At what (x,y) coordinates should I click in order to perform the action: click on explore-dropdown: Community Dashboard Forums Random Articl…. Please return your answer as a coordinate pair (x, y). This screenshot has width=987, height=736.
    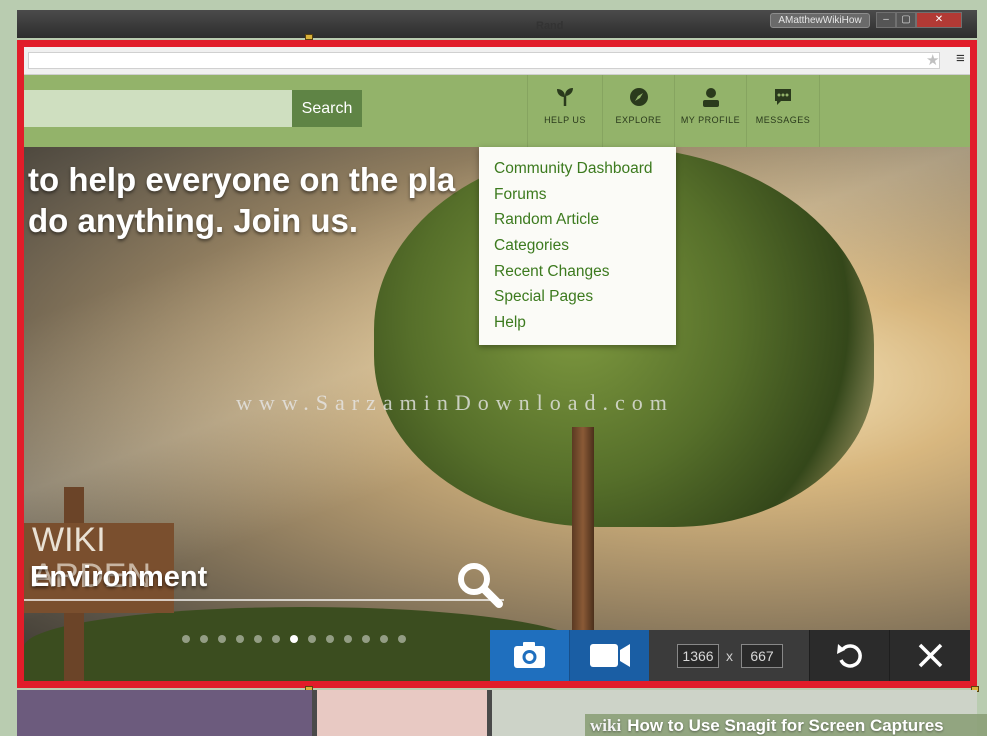
    Looking at the image, I should click on (577, 246).